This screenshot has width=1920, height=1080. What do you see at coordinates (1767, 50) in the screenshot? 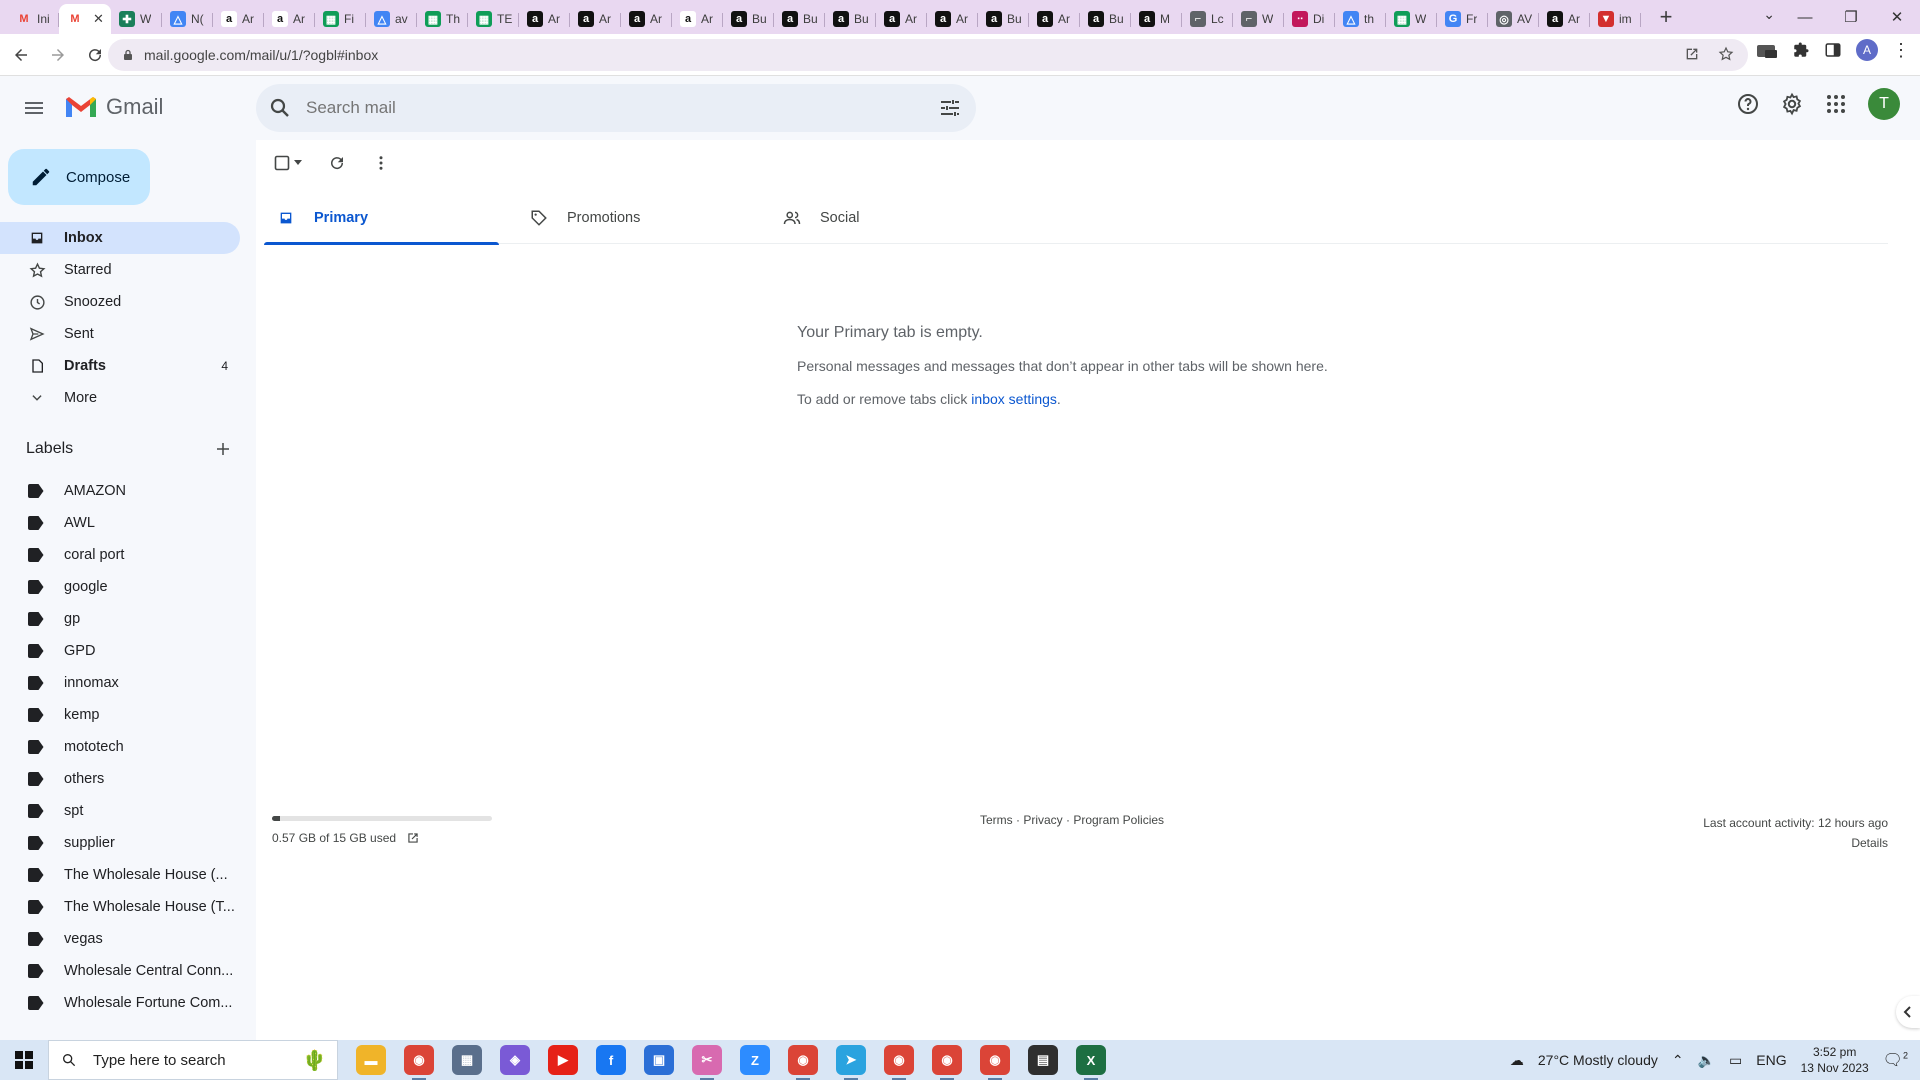
I see `extension-off-icon` at bounding box center [1767, 50].